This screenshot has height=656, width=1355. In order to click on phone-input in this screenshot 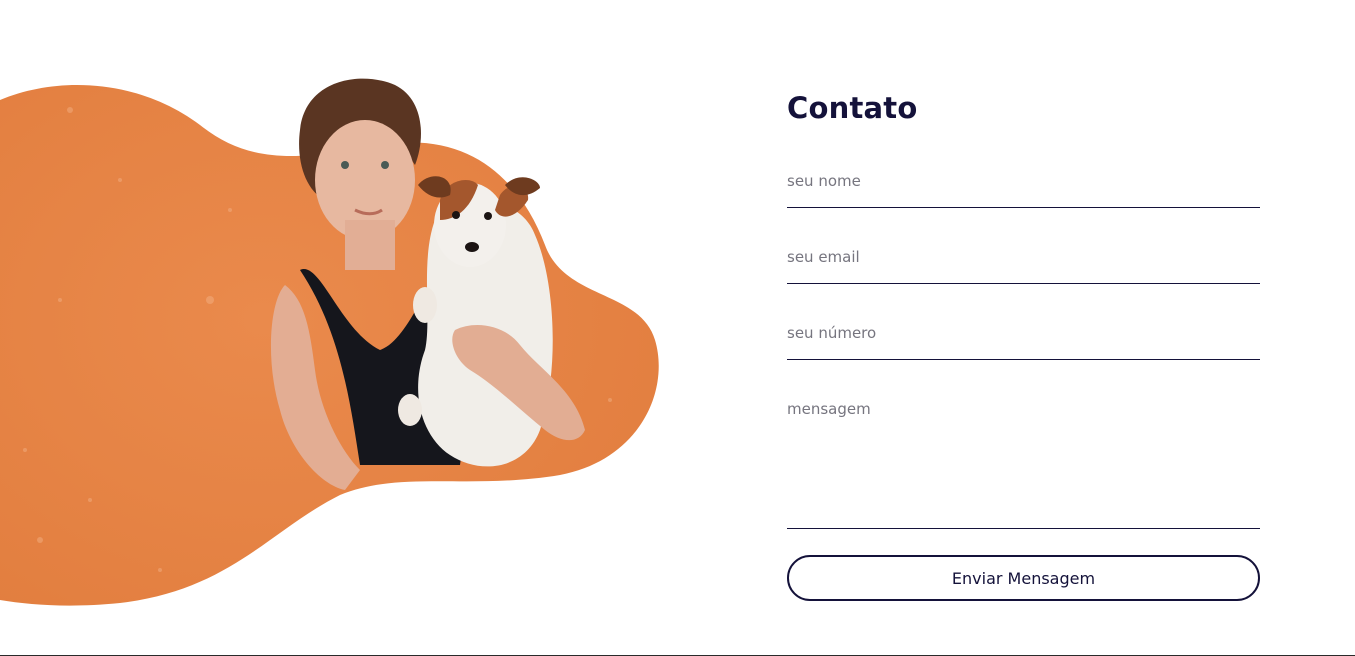, I will do `click(1023, 333)`.